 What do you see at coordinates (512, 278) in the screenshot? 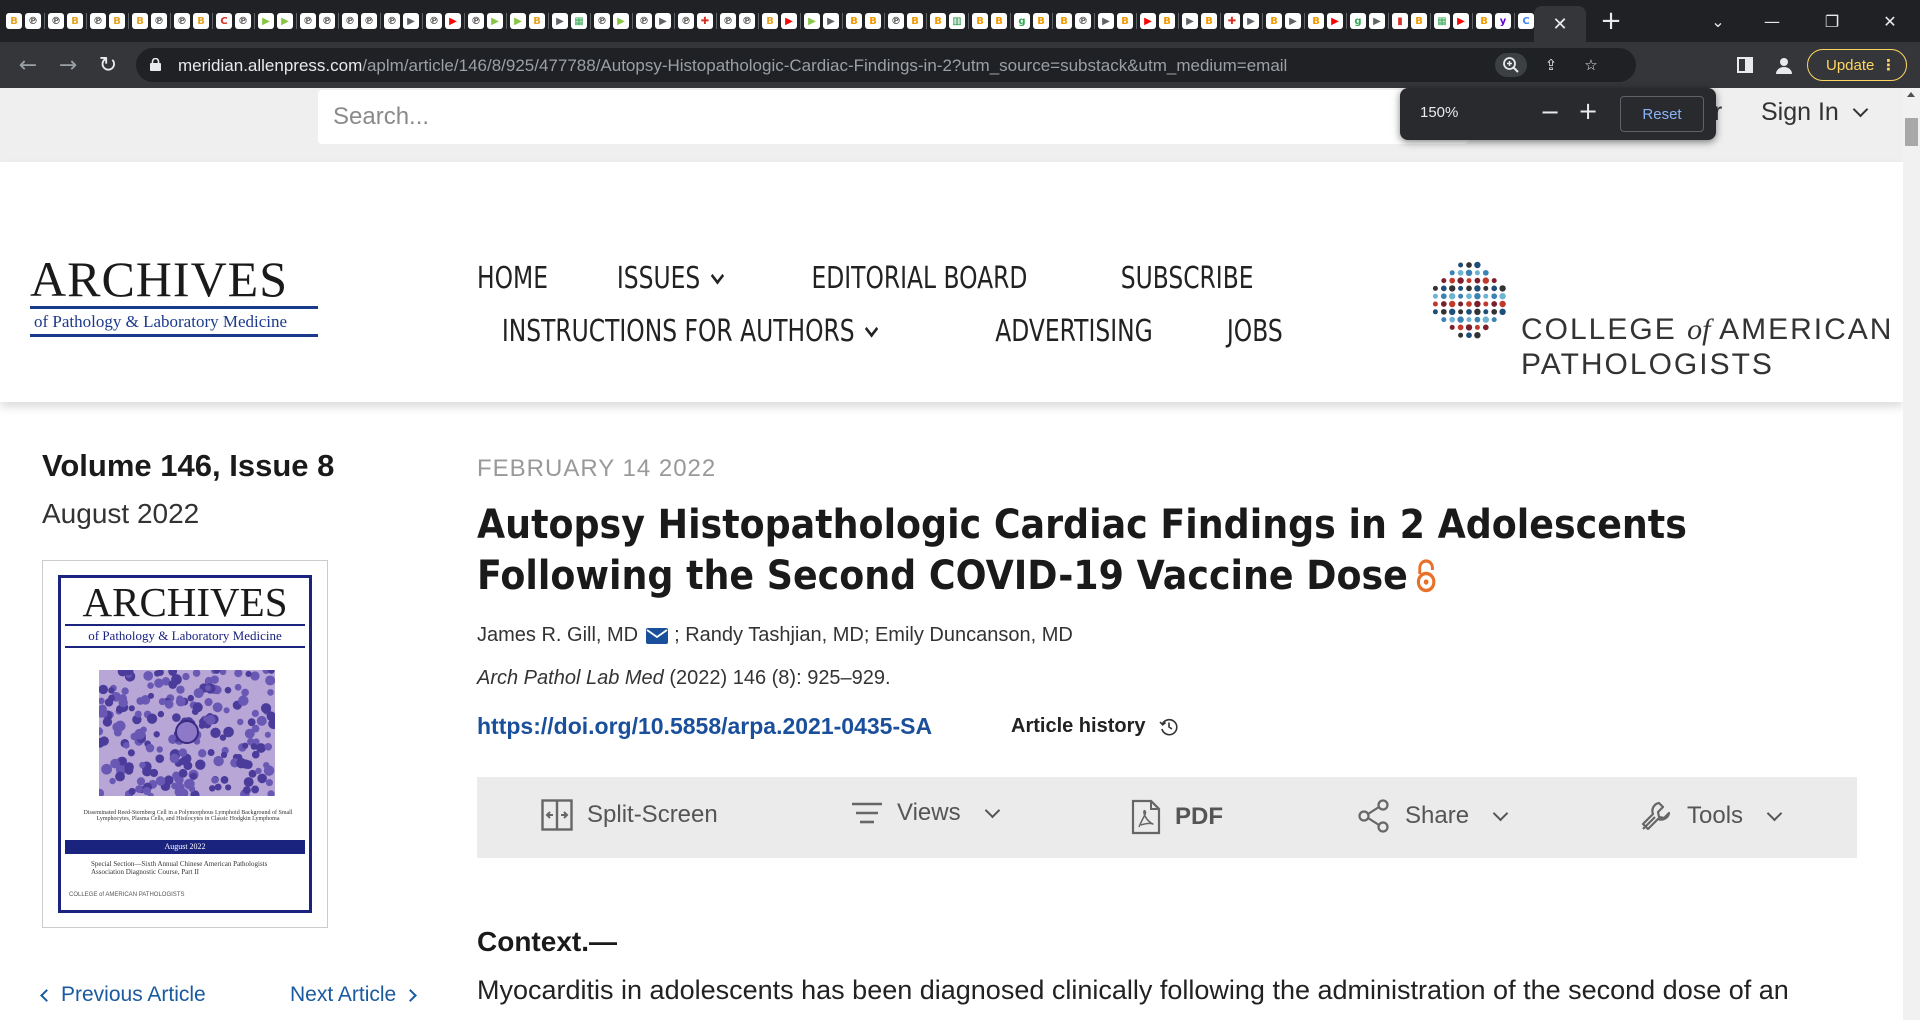
I see `nav-link-home: HOME` at bounding box center [512, 278].